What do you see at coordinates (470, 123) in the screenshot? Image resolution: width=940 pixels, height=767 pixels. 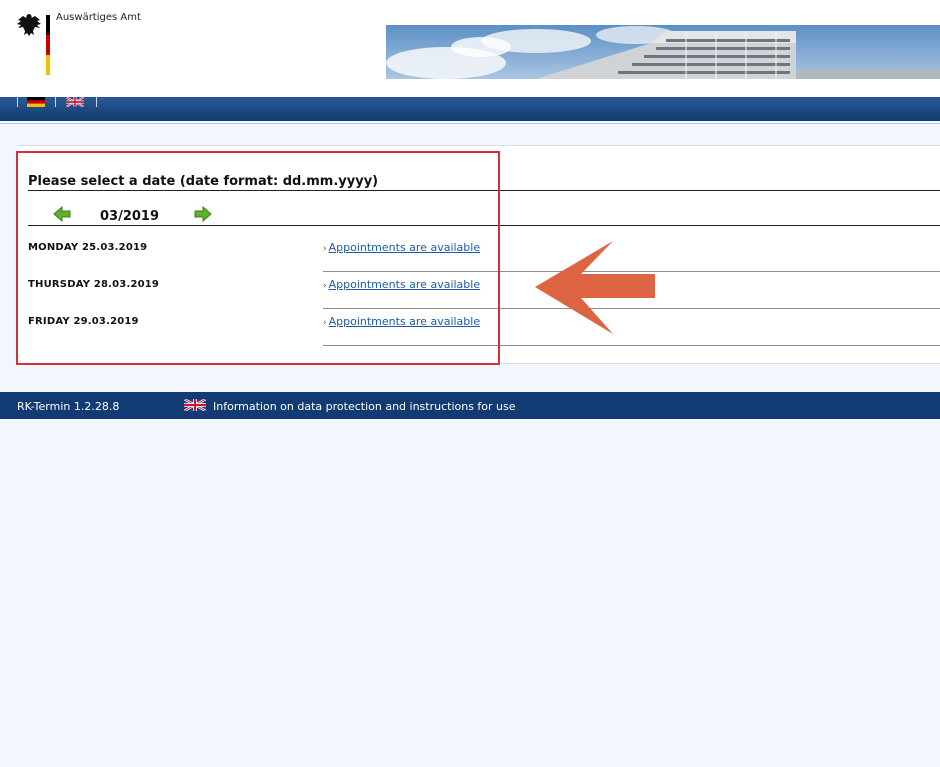 I see `header-divider` at bounding box center [470, 123].